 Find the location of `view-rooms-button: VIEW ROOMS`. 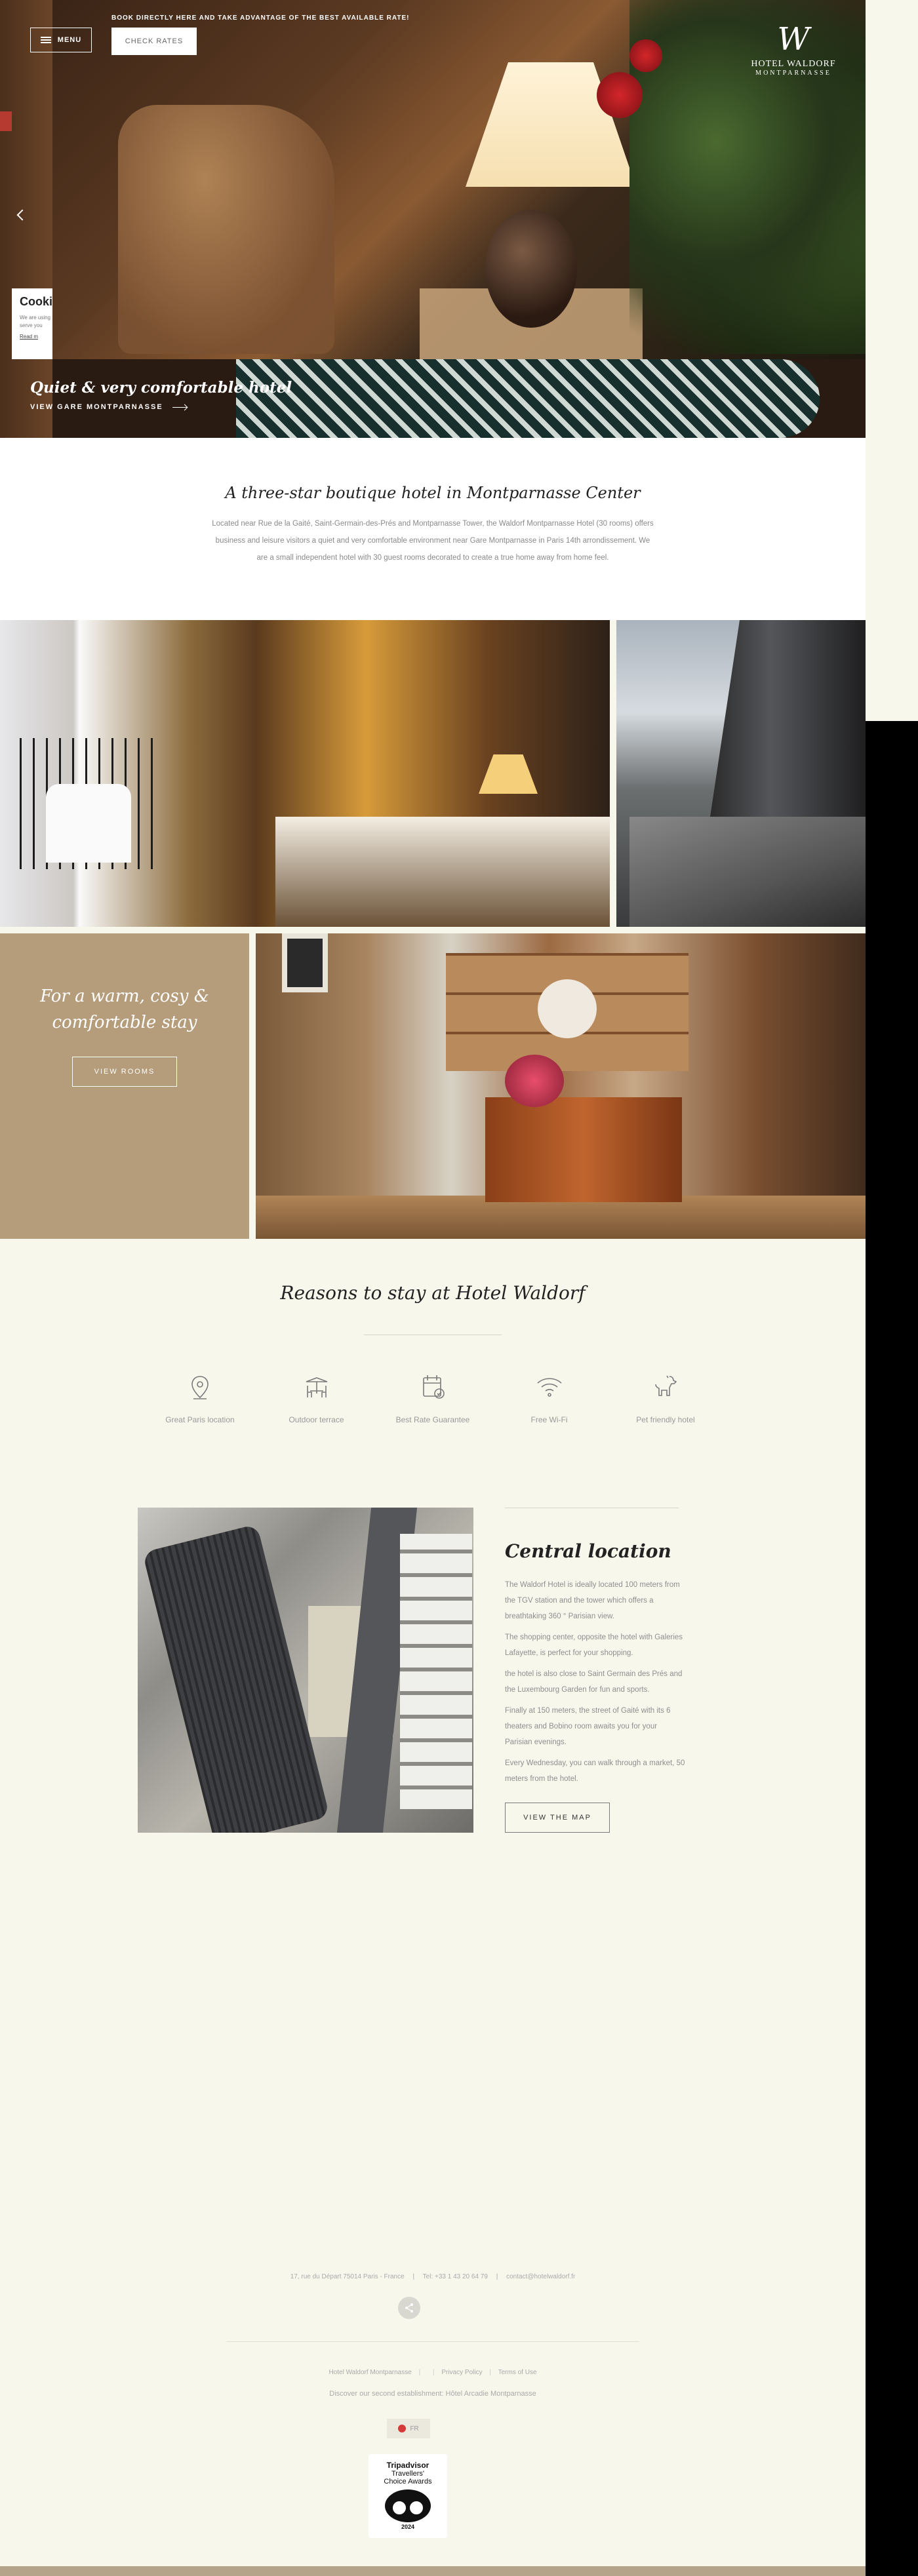

view-rooms-button: VIEW ROOMS is located at coordinates (124, 1072).